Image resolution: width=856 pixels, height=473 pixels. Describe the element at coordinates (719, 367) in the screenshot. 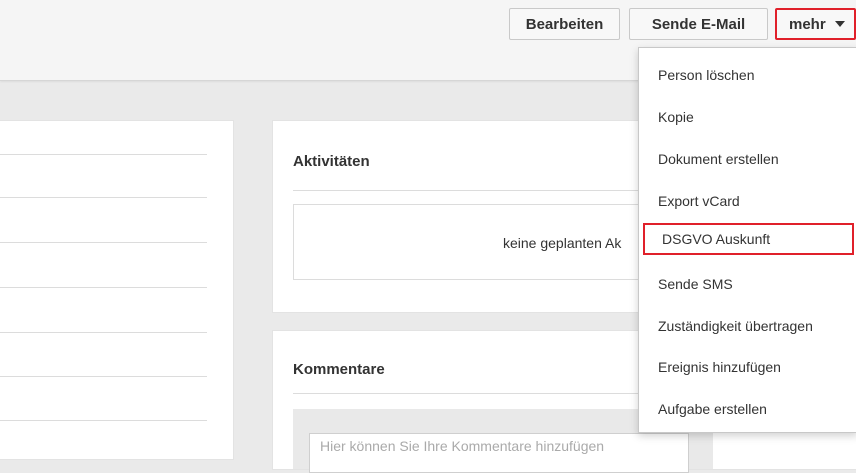

I see `menu-item-label: Ereignis hinzufügen` at that location.